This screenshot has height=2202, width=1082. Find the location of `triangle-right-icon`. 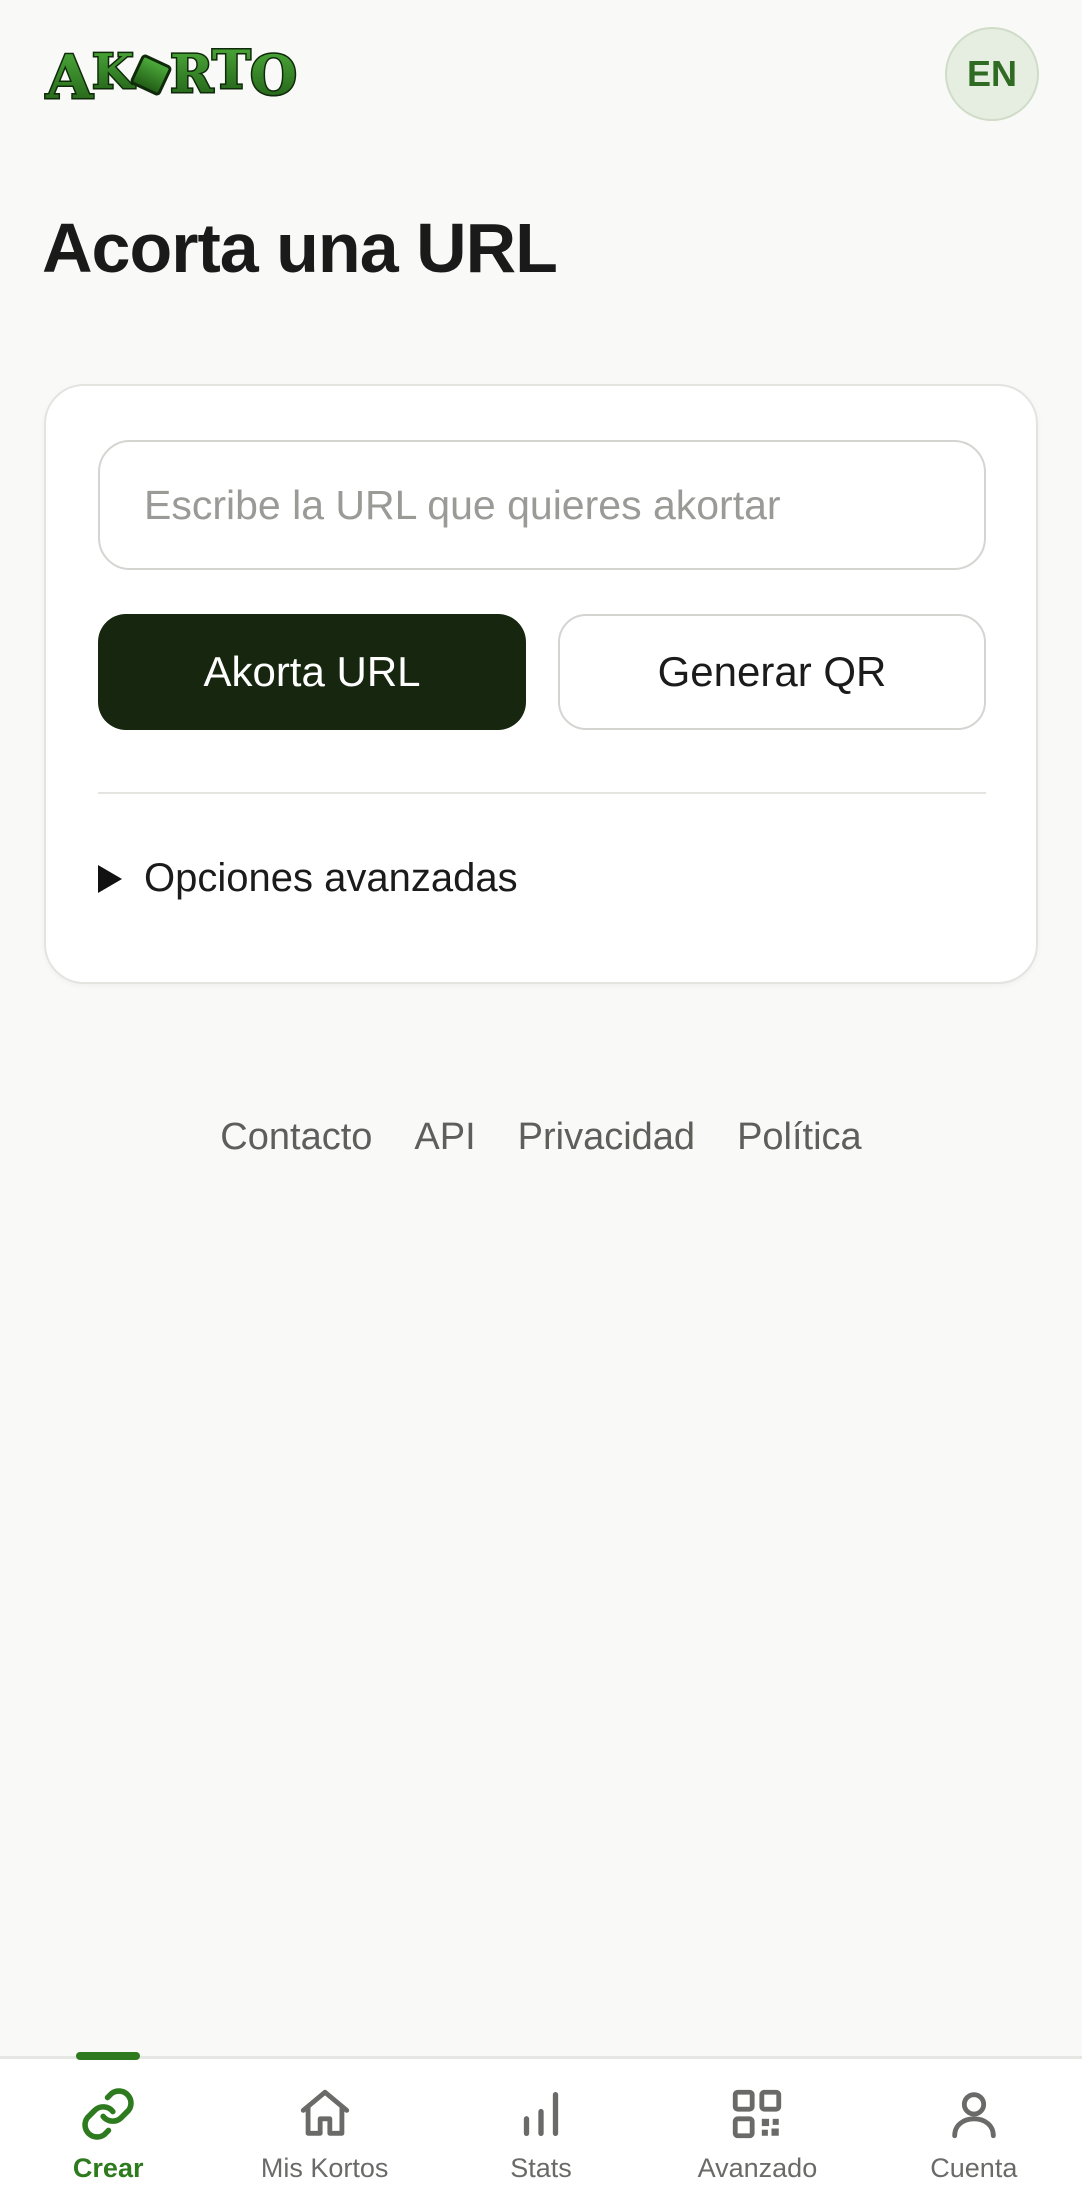

triangle-right-icon is located at coordinates (110, 878).